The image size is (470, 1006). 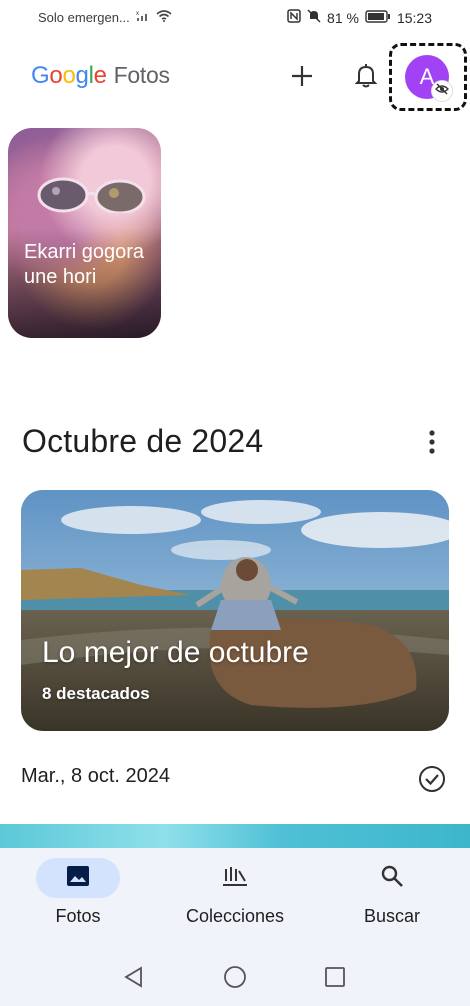 I want to click on bell-icon, so click(x=366, y=78).